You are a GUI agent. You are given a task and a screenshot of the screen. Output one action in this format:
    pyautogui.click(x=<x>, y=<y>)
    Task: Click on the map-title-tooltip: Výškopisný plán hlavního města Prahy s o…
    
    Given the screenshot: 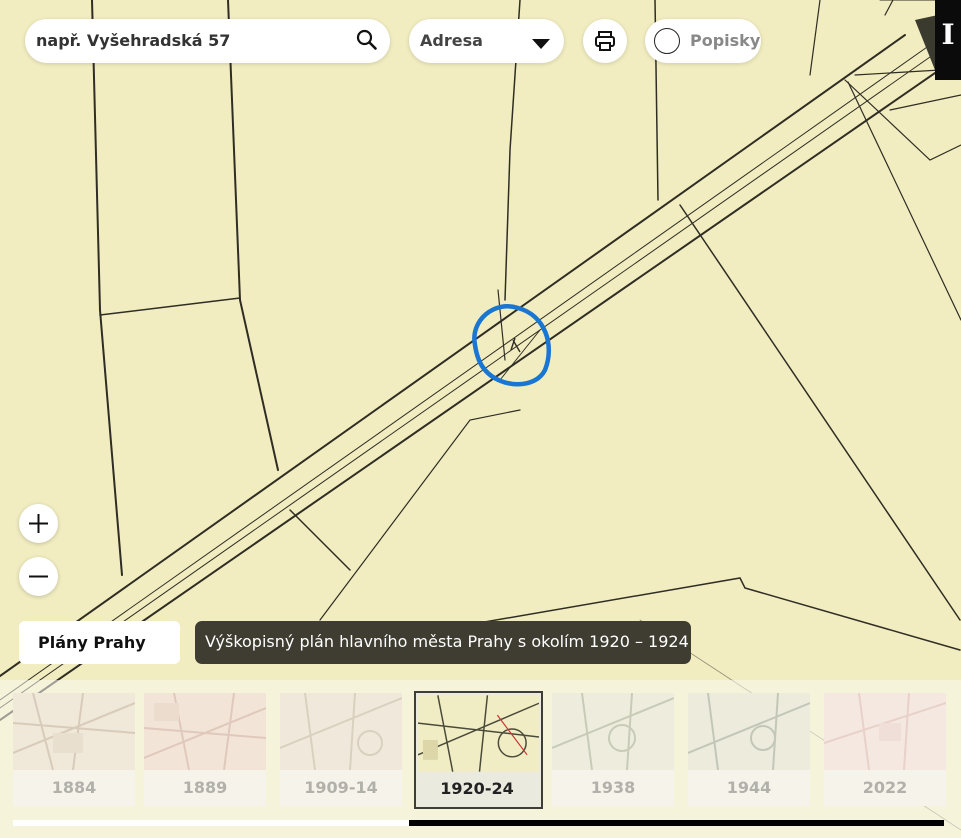 What is the action you would take?
    pyautogui.click(x=443, y=642)
    